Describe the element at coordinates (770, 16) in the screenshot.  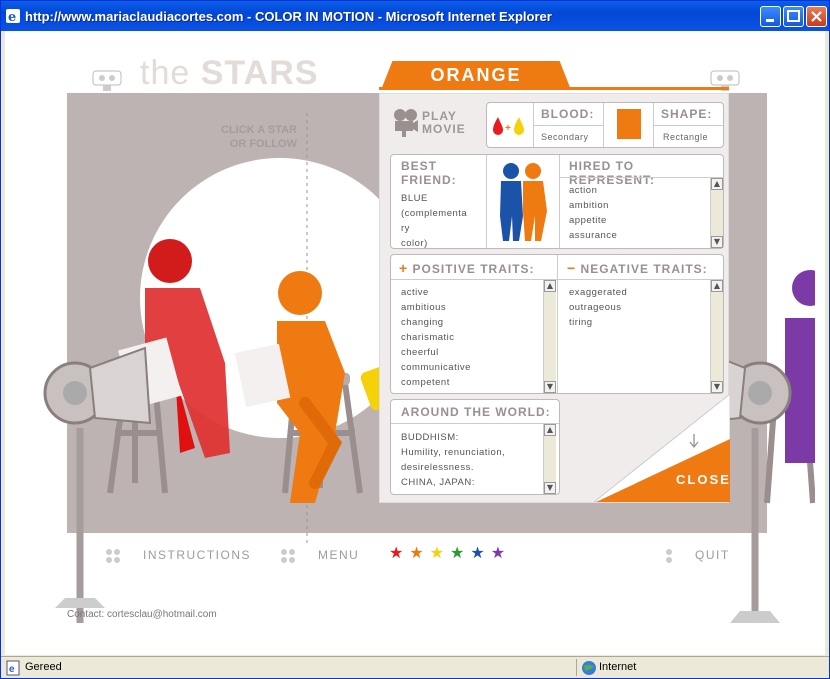
I see `minimize-button` at that location.